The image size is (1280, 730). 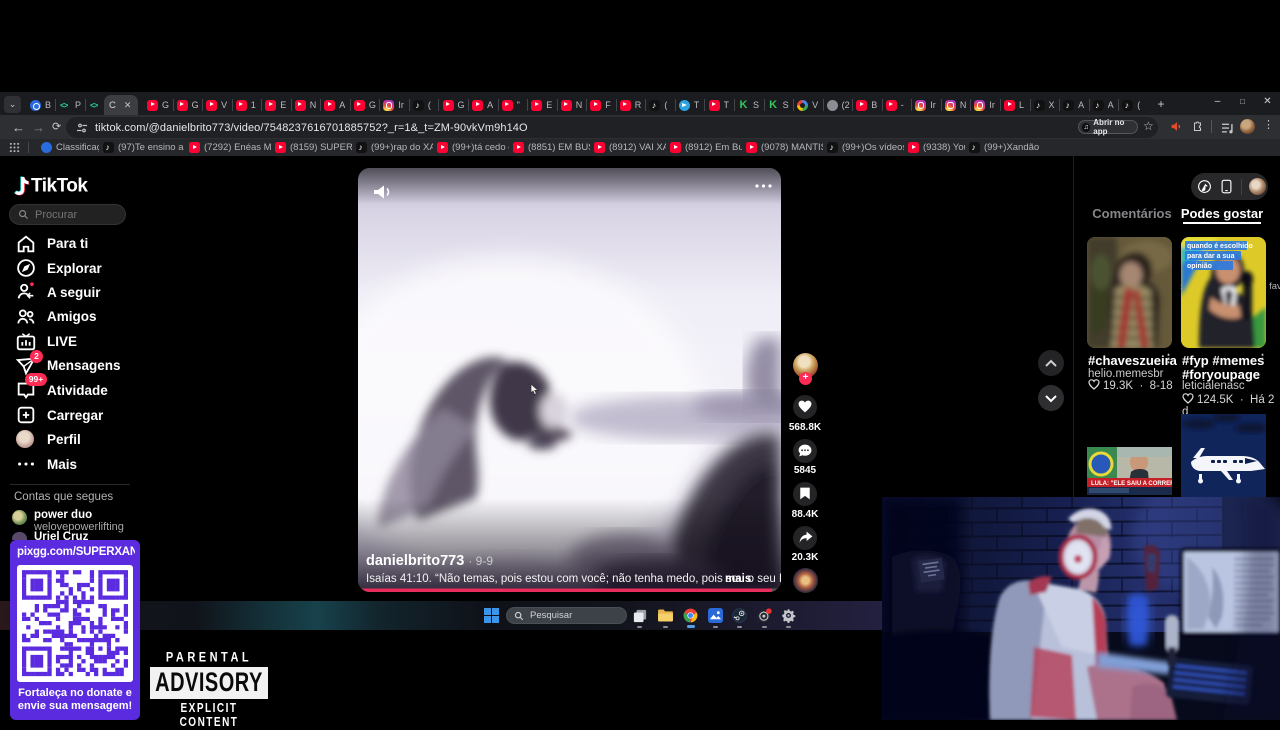 What do you see at coordinates (1220, 246) in the screenshot?
I see `svg-text: quando é escolhido` at bounding box center [1220, 246].